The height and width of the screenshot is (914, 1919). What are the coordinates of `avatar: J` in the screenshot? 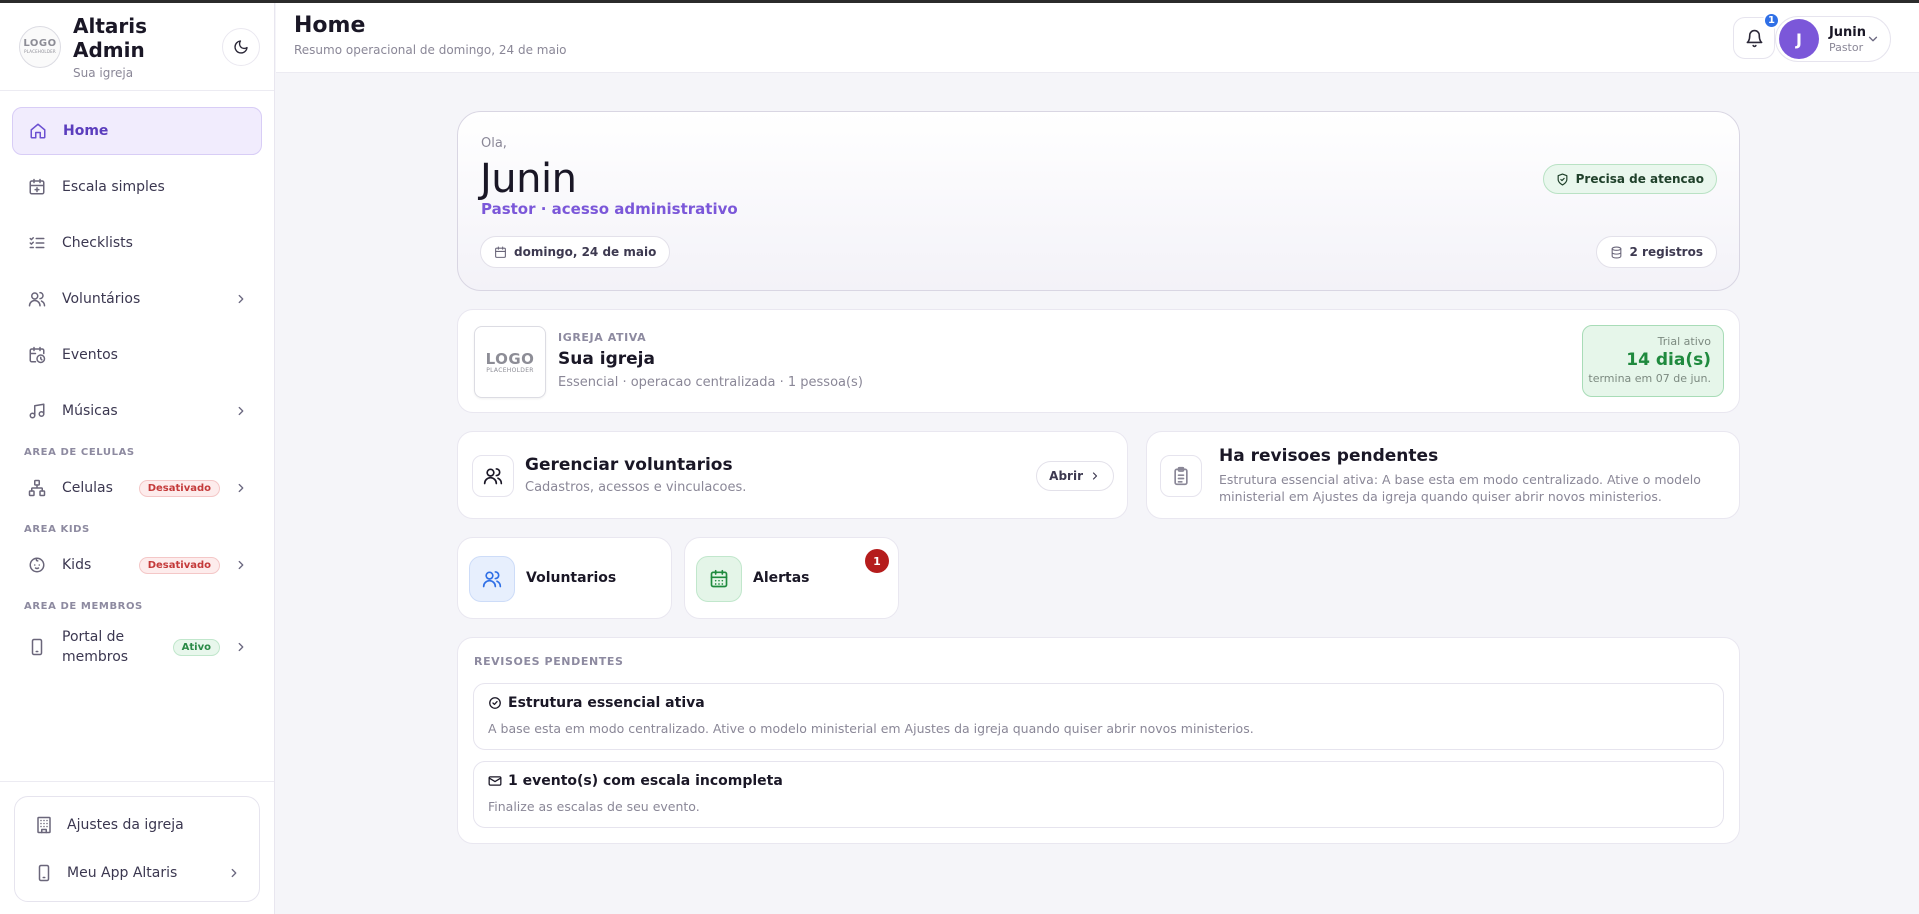 It's located at (1799, 39).